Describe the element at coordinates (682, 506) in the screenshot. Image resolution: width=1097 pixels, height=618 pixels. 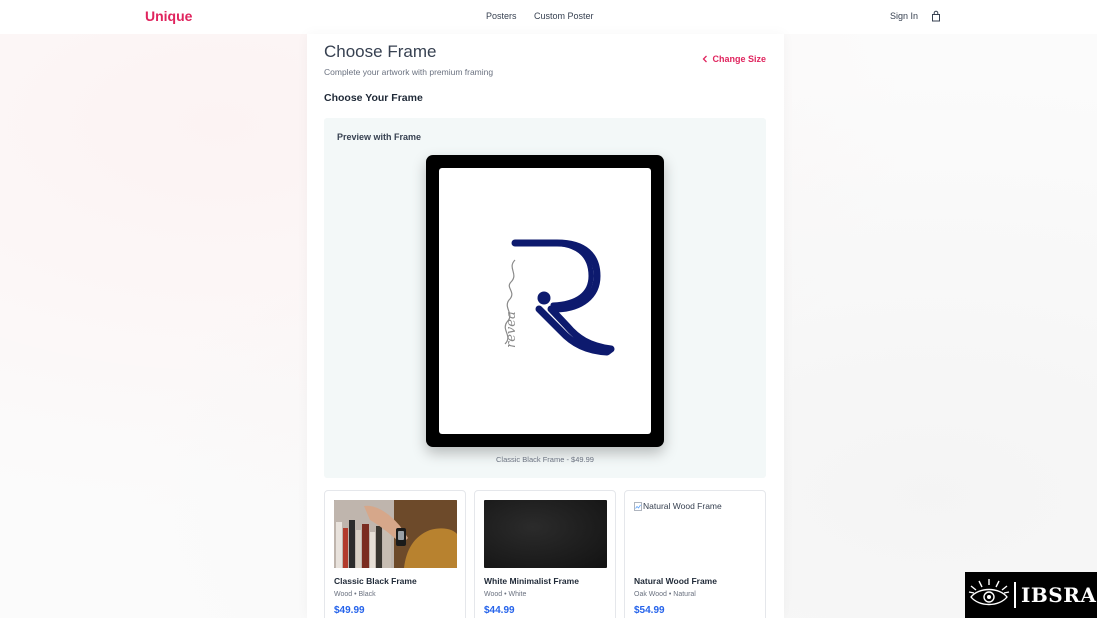
I see `image-alt-text: Natural Wood Frame` at that location.